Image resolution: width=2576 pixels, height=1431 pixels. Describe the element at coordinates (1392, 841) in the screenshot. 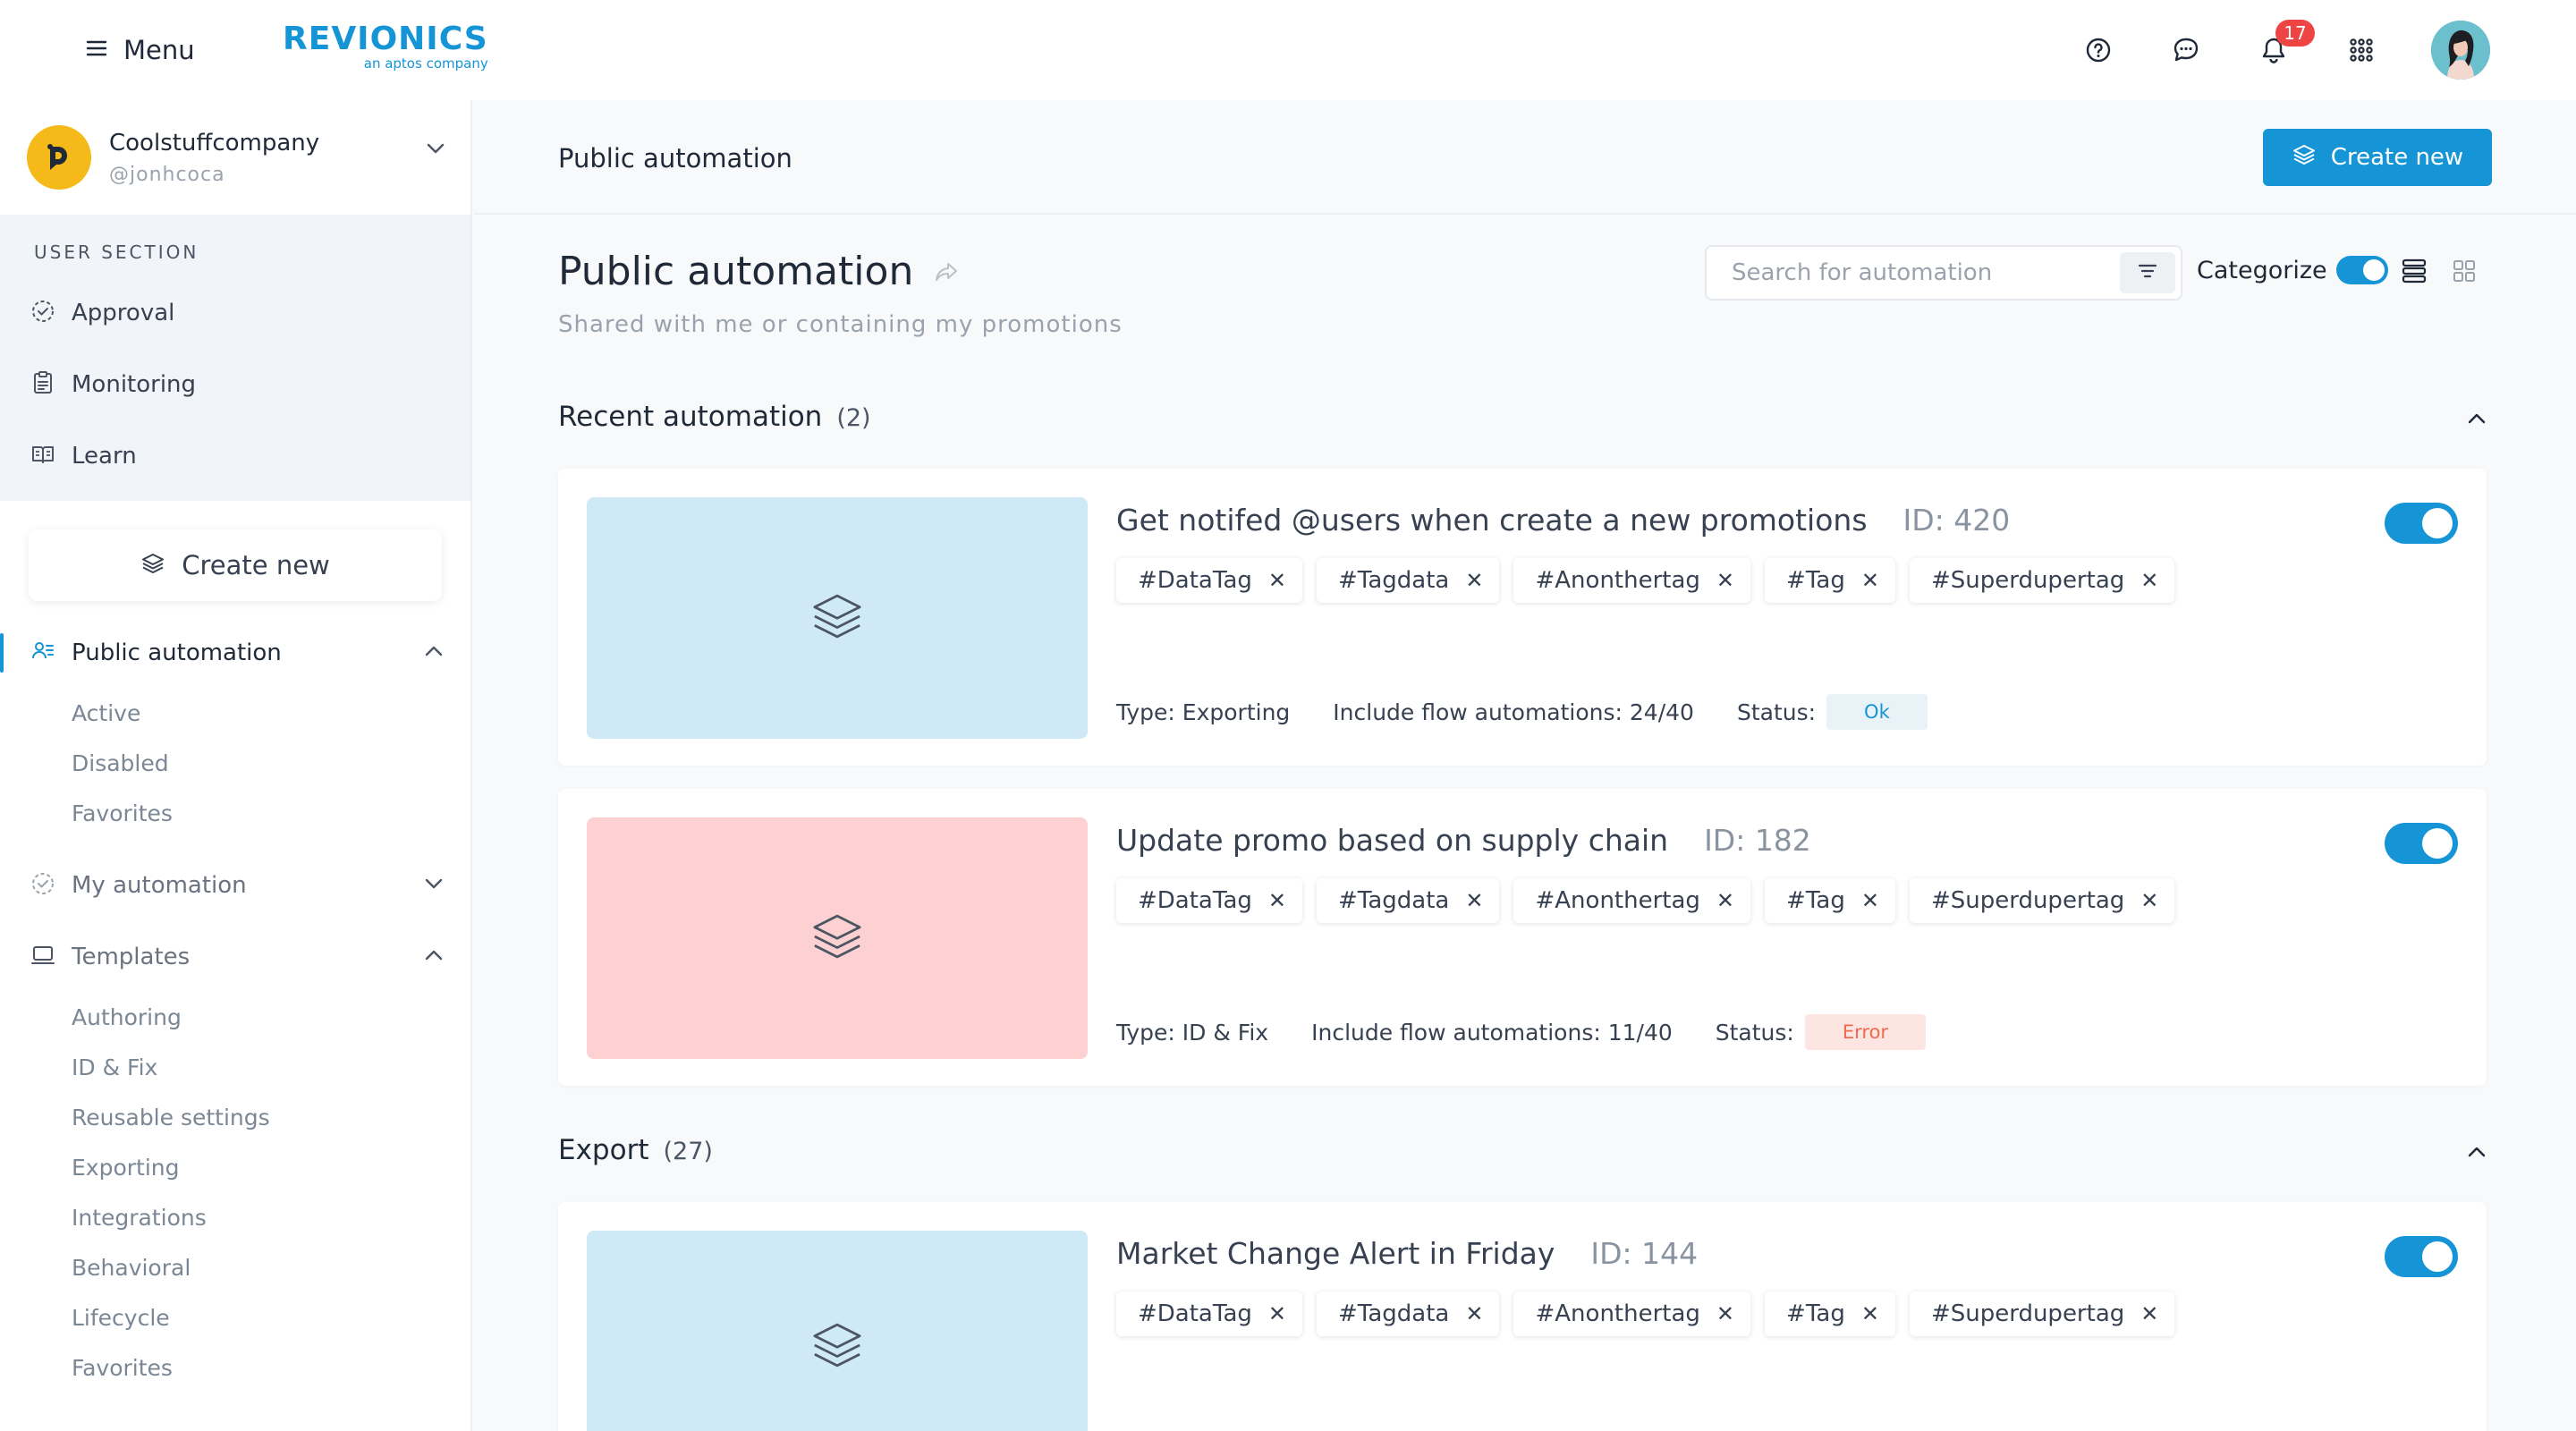

I see `card-title: Update promo based on supply chain` at that location.